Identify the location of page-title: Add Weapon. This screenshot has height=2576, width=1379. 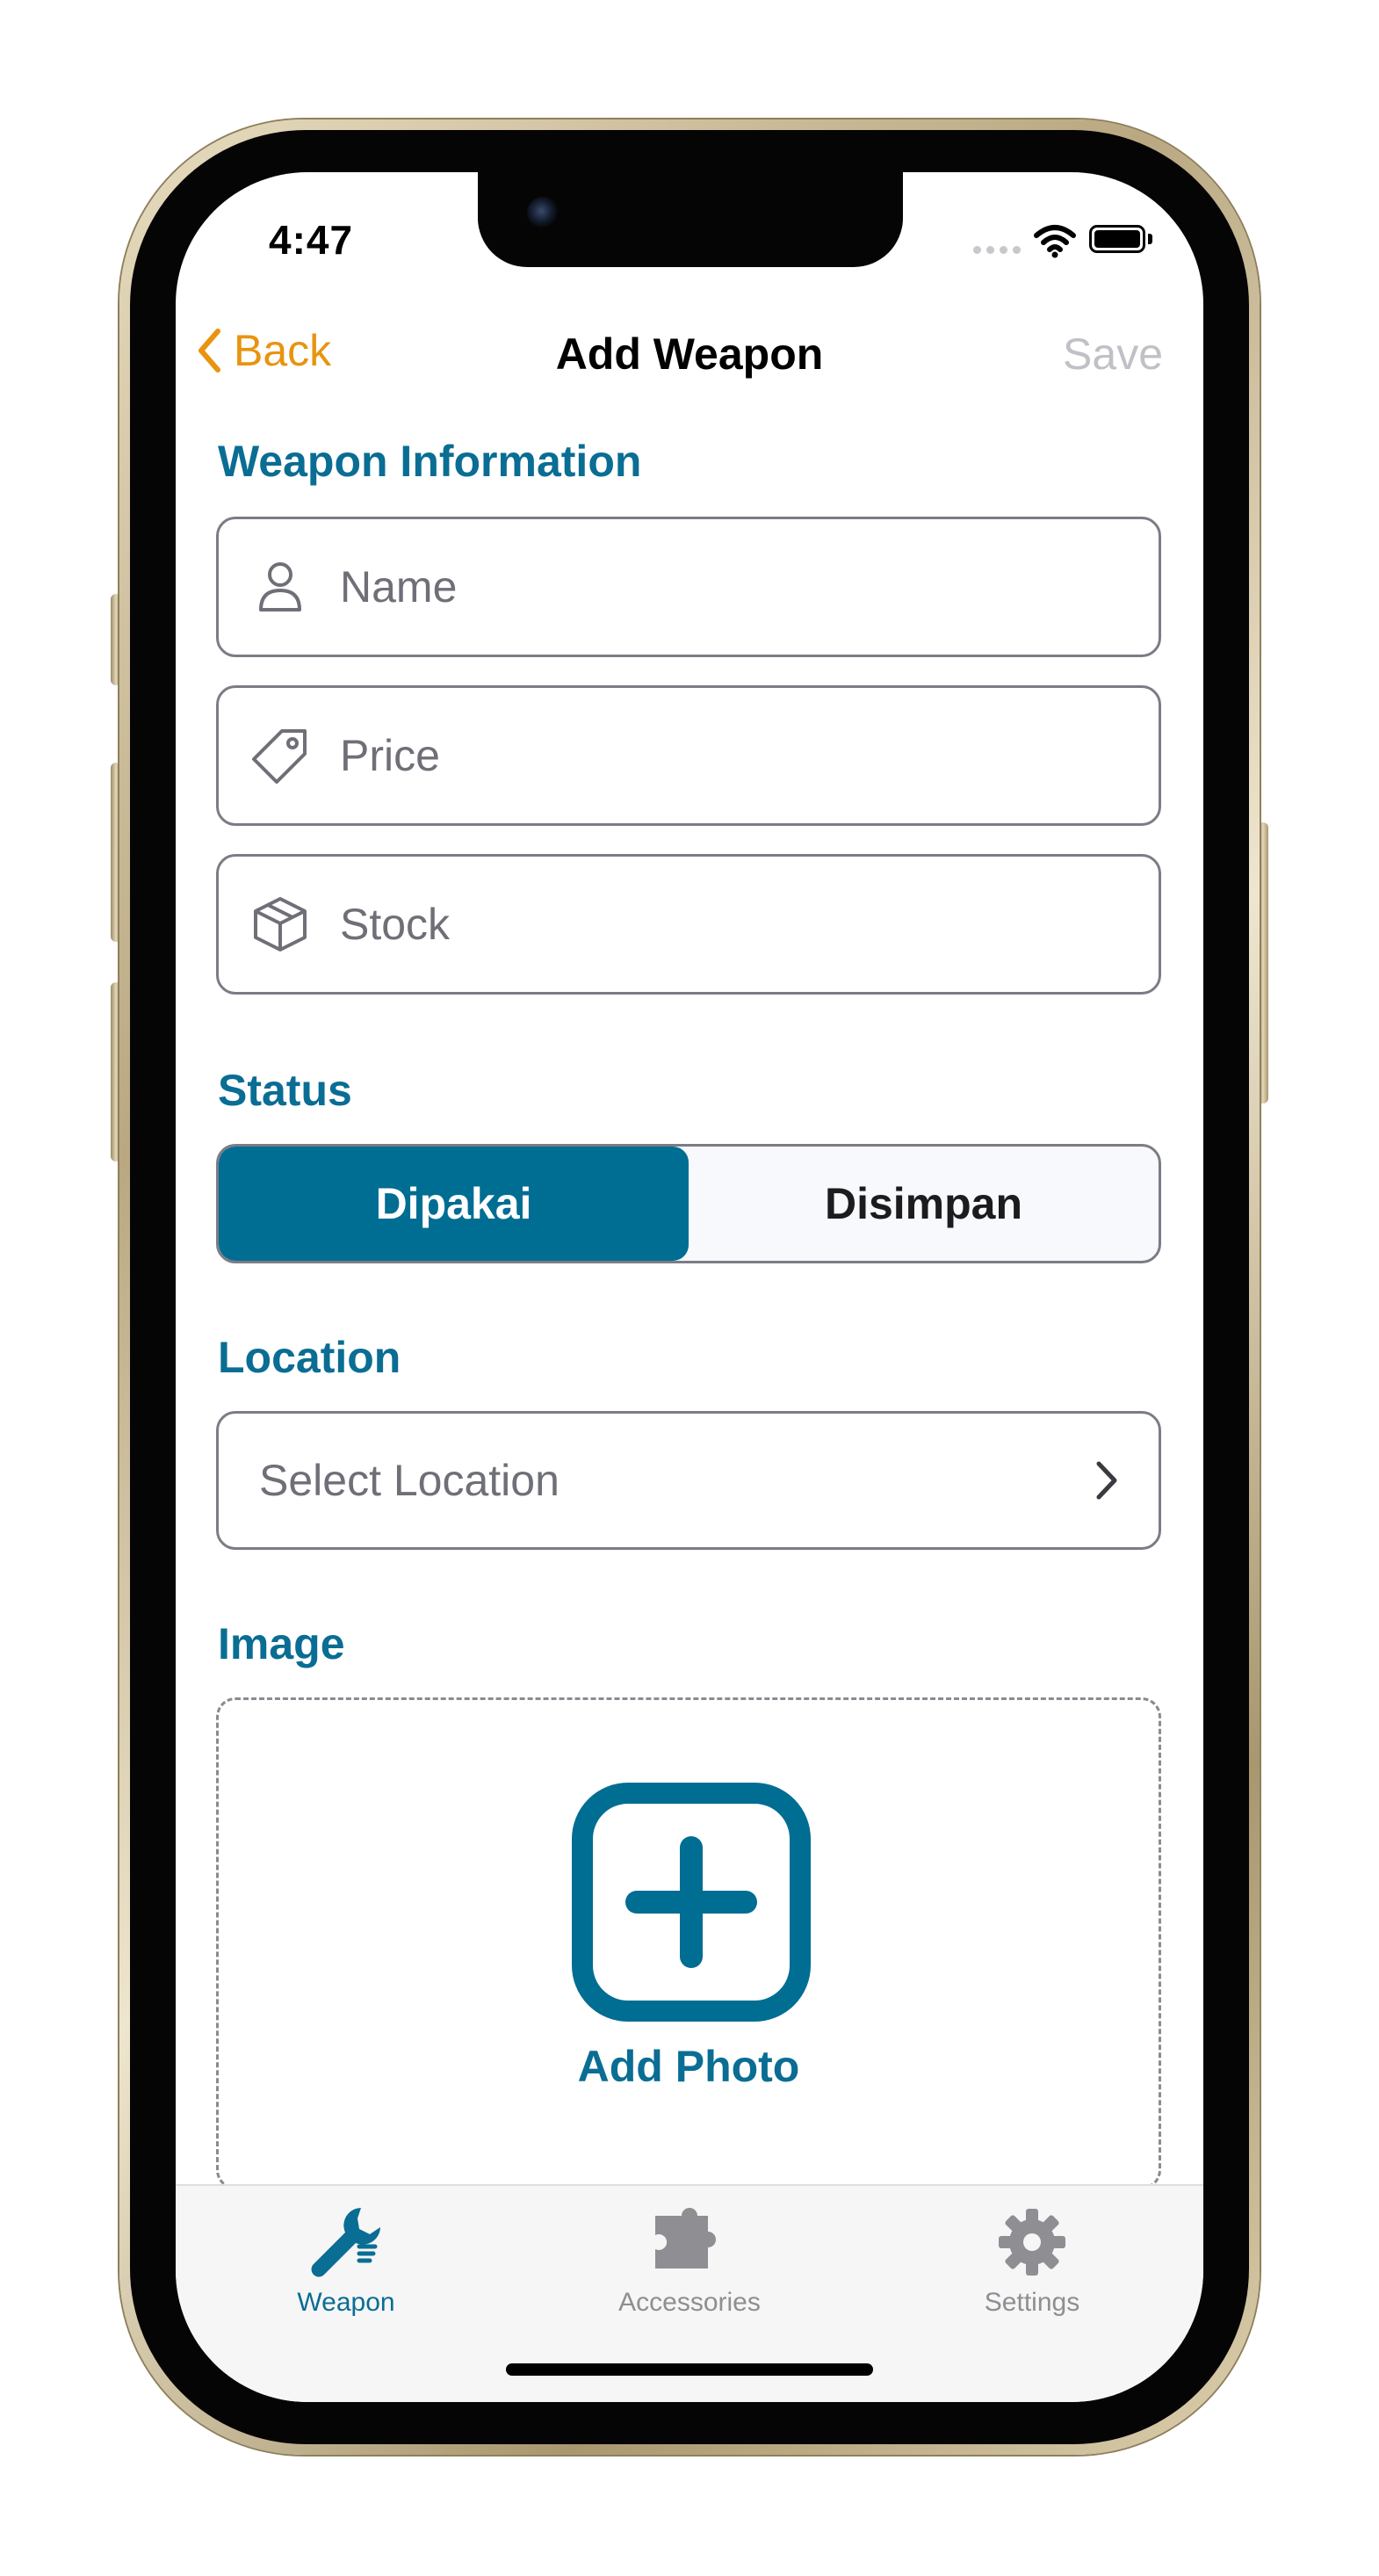
(689, 354).